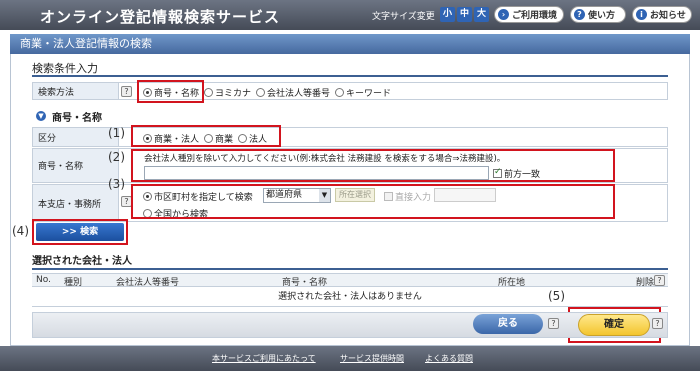 Image resolution: width=700 pixels, height=371 pixels. What do you see at coordinates (602, 16) in the screenshot?
I see `howto-button-label: 使い方` at bounding box center [602, 16].